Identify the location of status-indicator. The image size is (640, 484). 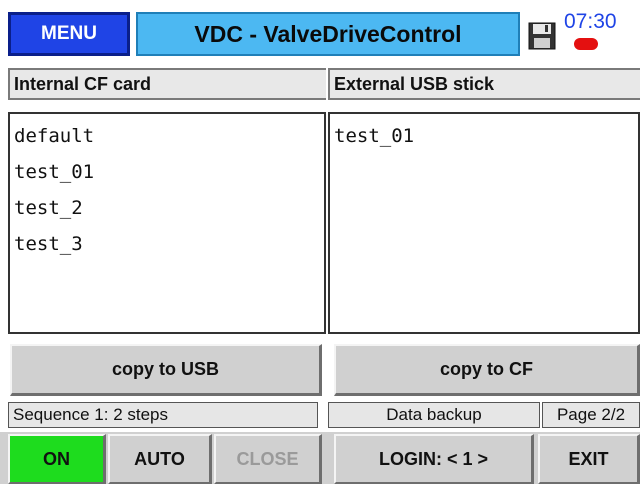
(586, 44).